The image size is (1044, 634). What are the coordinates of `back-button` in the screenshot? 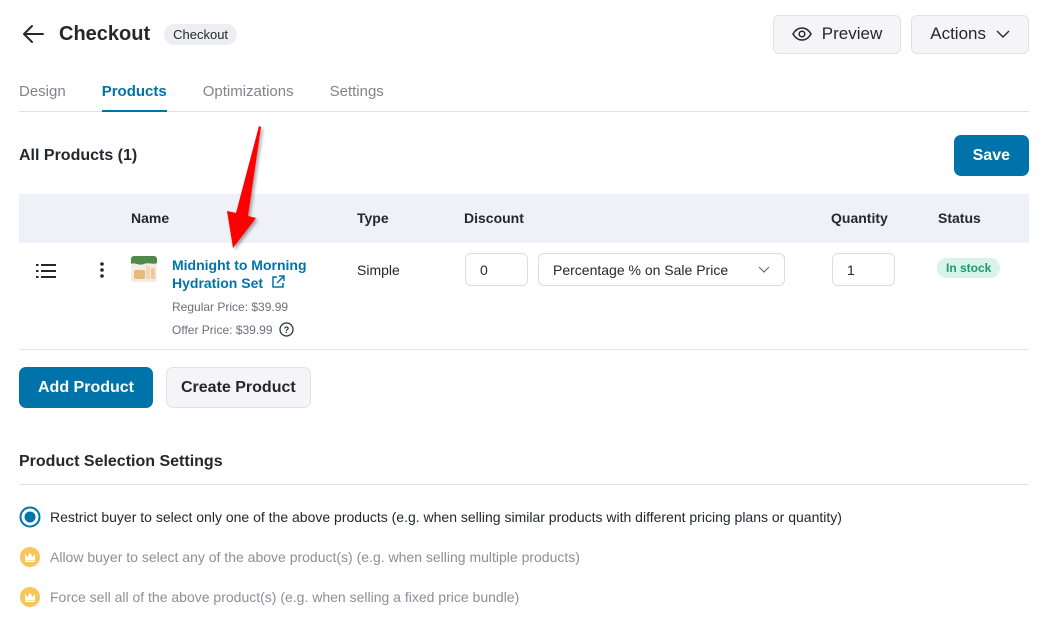 It's located at (33, 34).